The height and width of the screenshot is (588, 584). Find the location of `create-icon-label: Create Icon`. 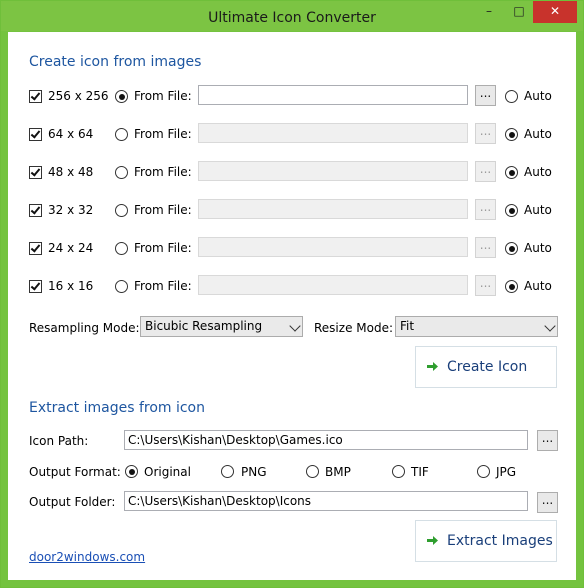

create-icon-label: Create Icon is located at coordinates (487, 367).